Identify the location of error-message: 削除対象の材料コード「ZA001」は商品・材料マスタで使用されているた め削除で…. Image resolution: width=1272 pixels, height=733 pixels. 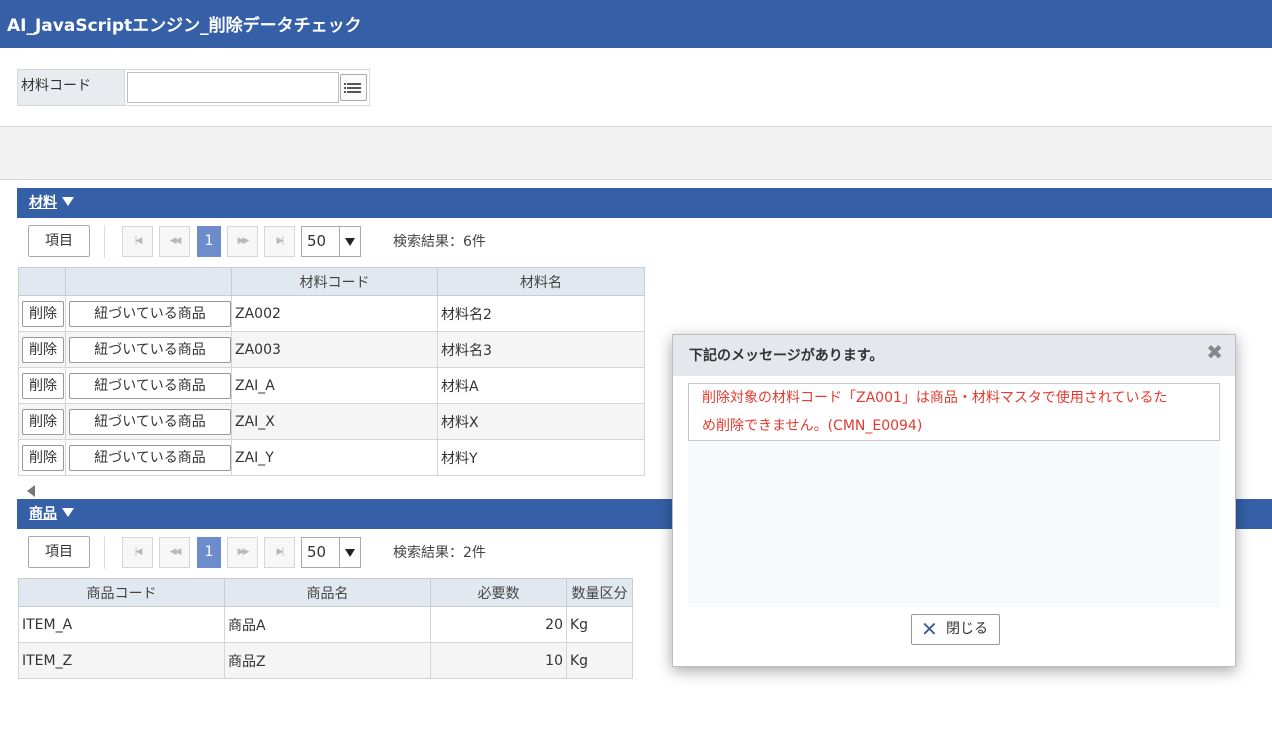
(954, 412).